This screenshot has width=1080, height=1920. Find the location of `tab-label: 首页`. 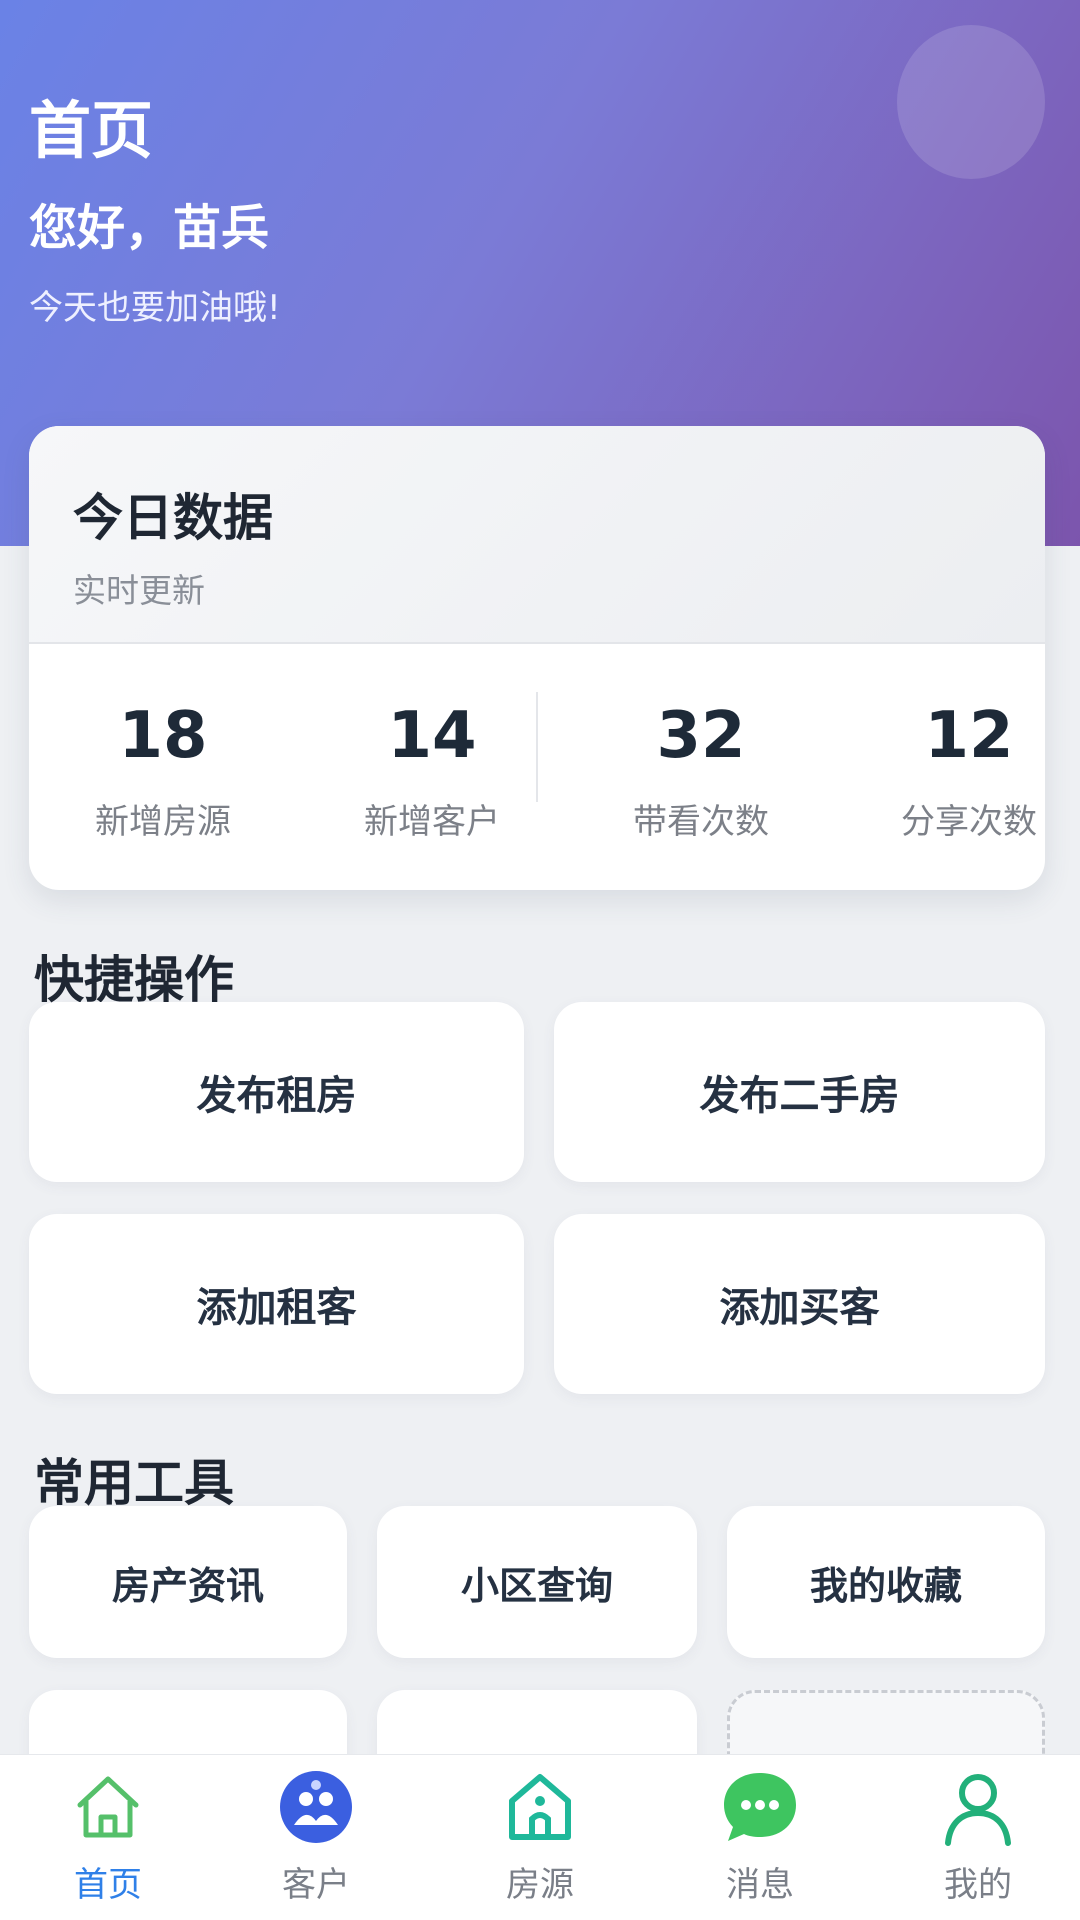

tab-label: 首页 is located at coordinates (108, 1885).